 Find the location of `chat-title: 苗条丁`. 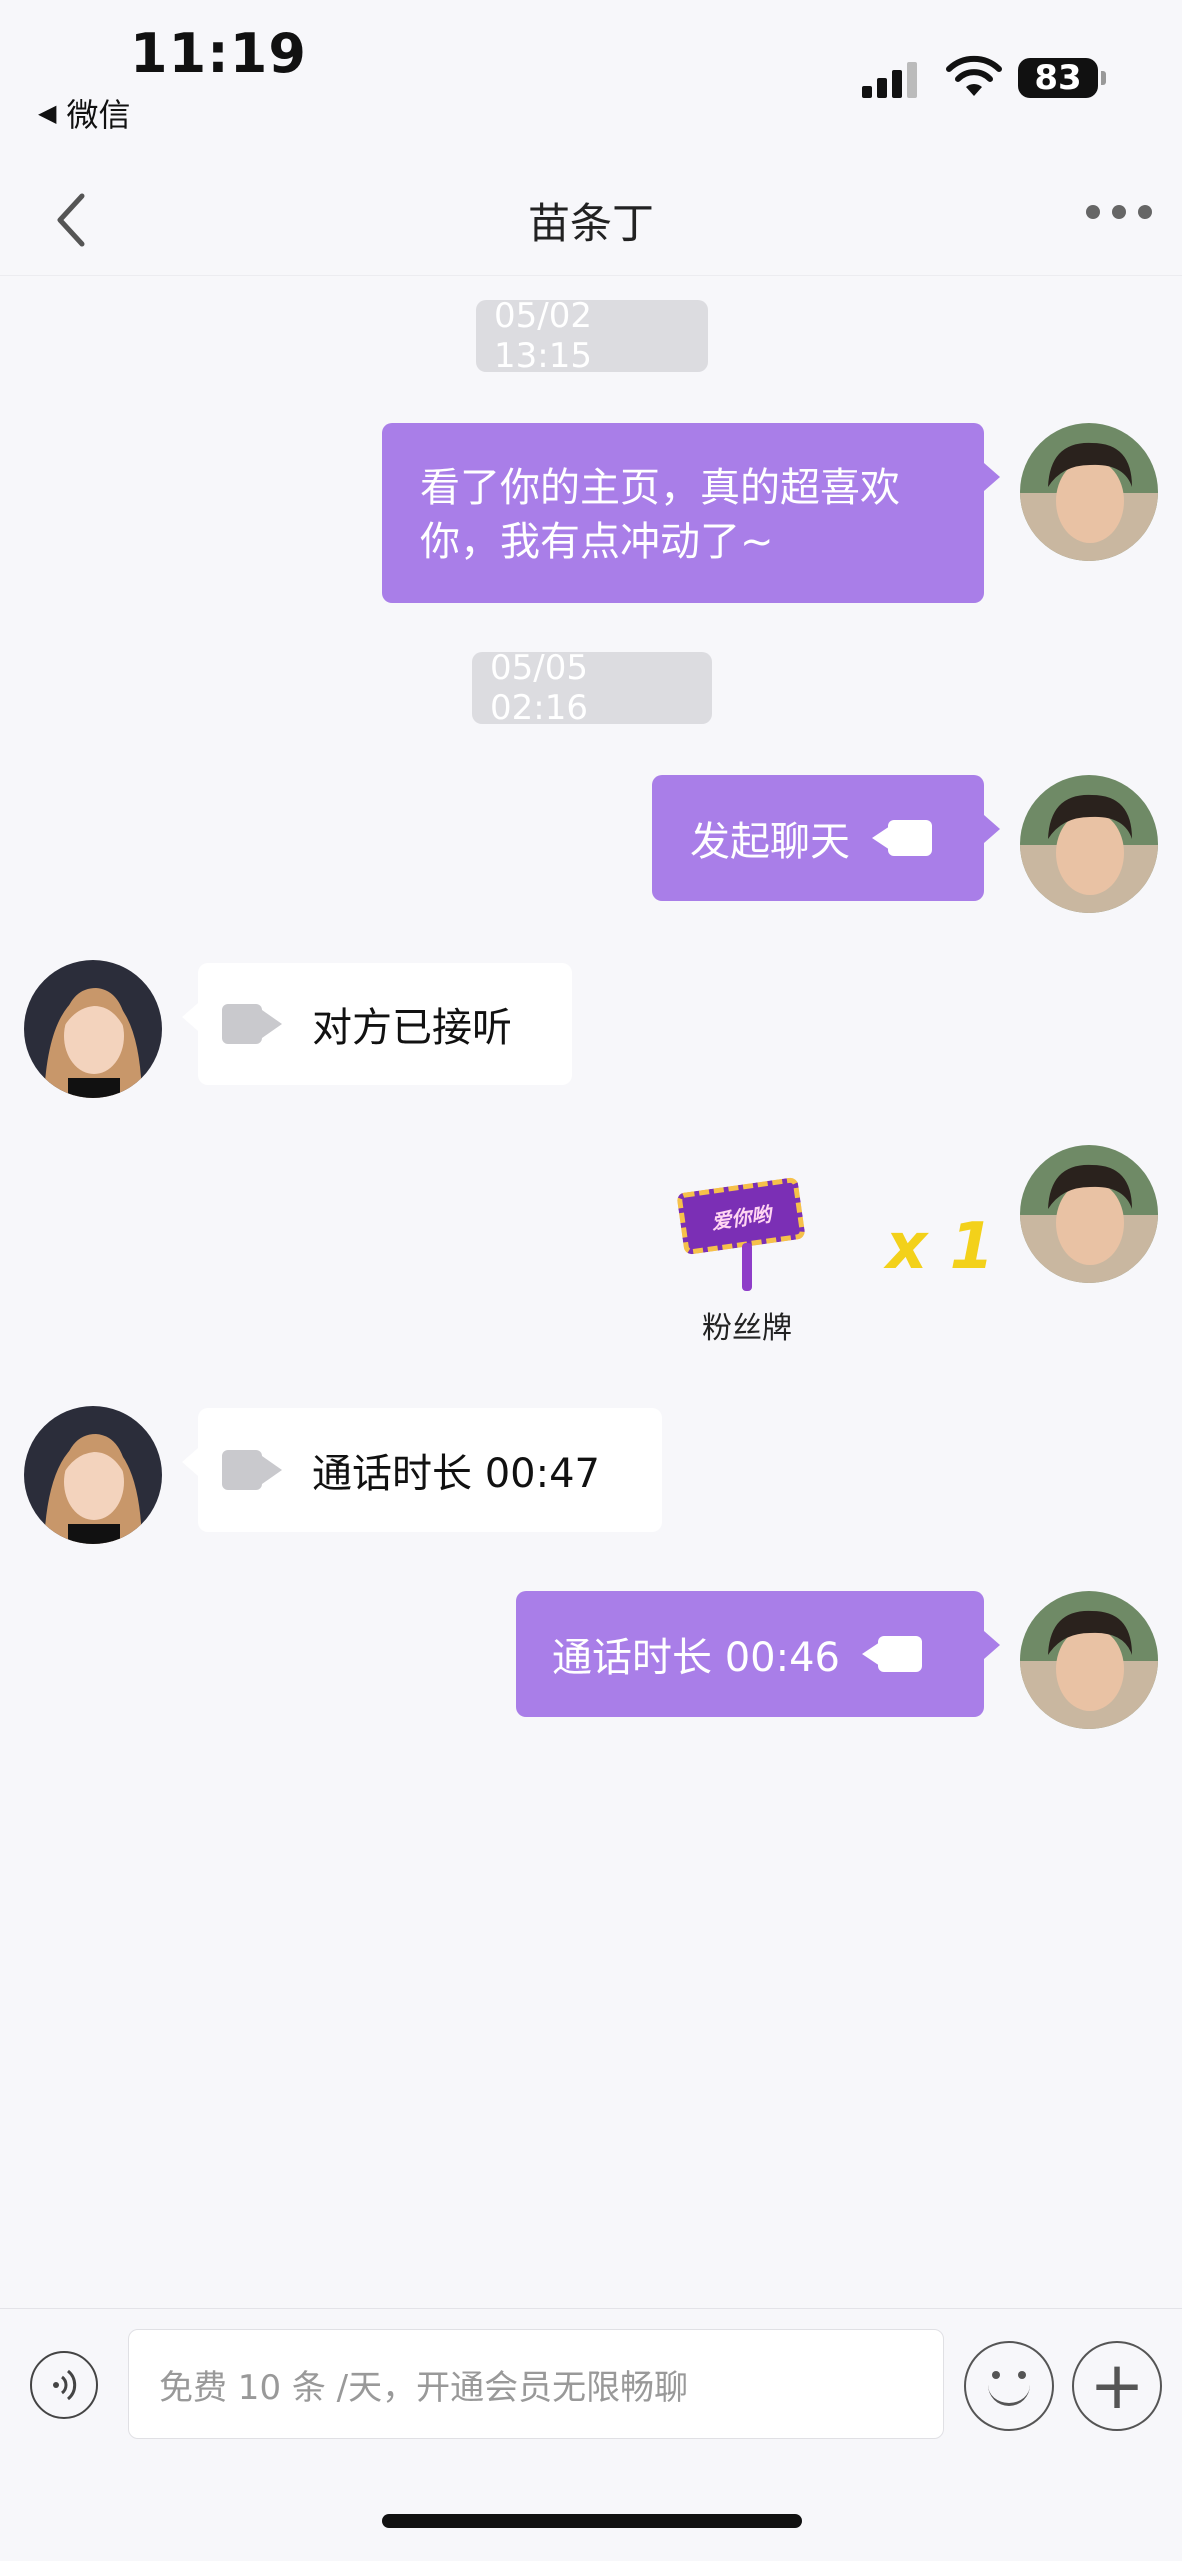

chat-title: 苗条丁 is located at coordinates (590, 223).